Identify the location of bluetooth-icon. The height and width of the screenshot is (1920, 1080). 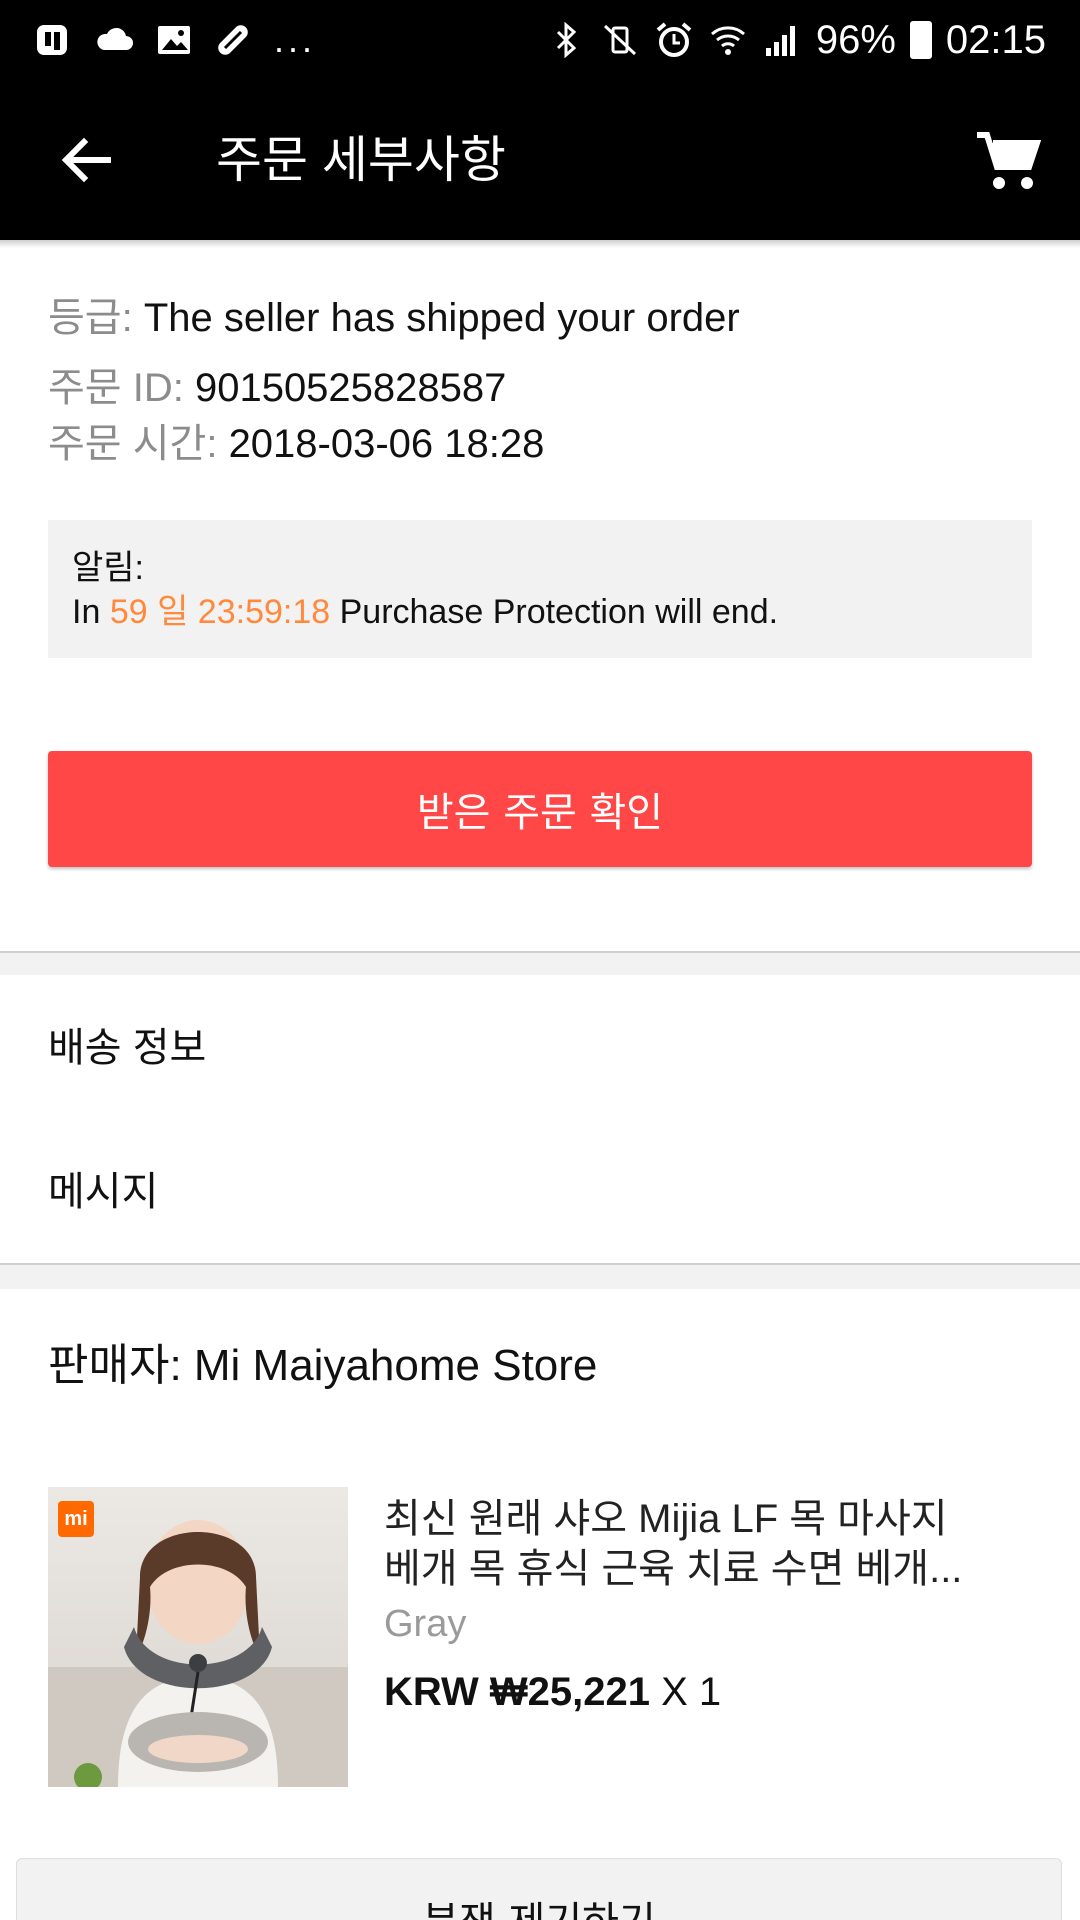
(566, 40).